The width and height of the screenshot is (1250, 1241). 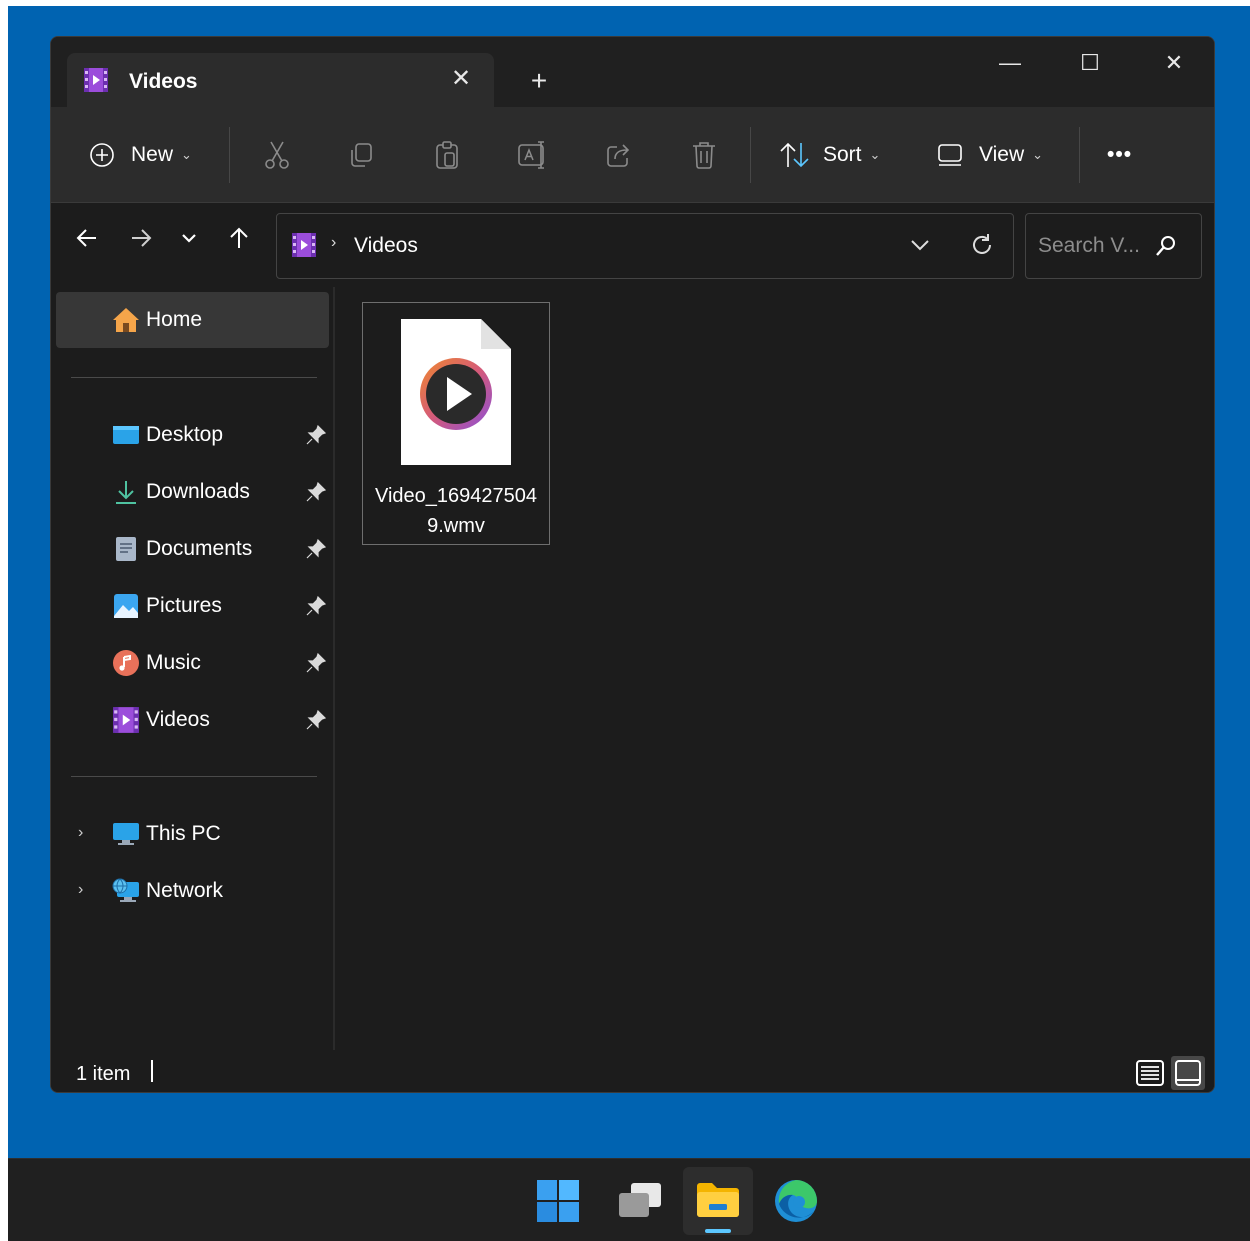 What do you see at coordinates (386, 246) in the screenshot?
I see `breadcrumb-videos: Videos` at bounding box center [386, 246].